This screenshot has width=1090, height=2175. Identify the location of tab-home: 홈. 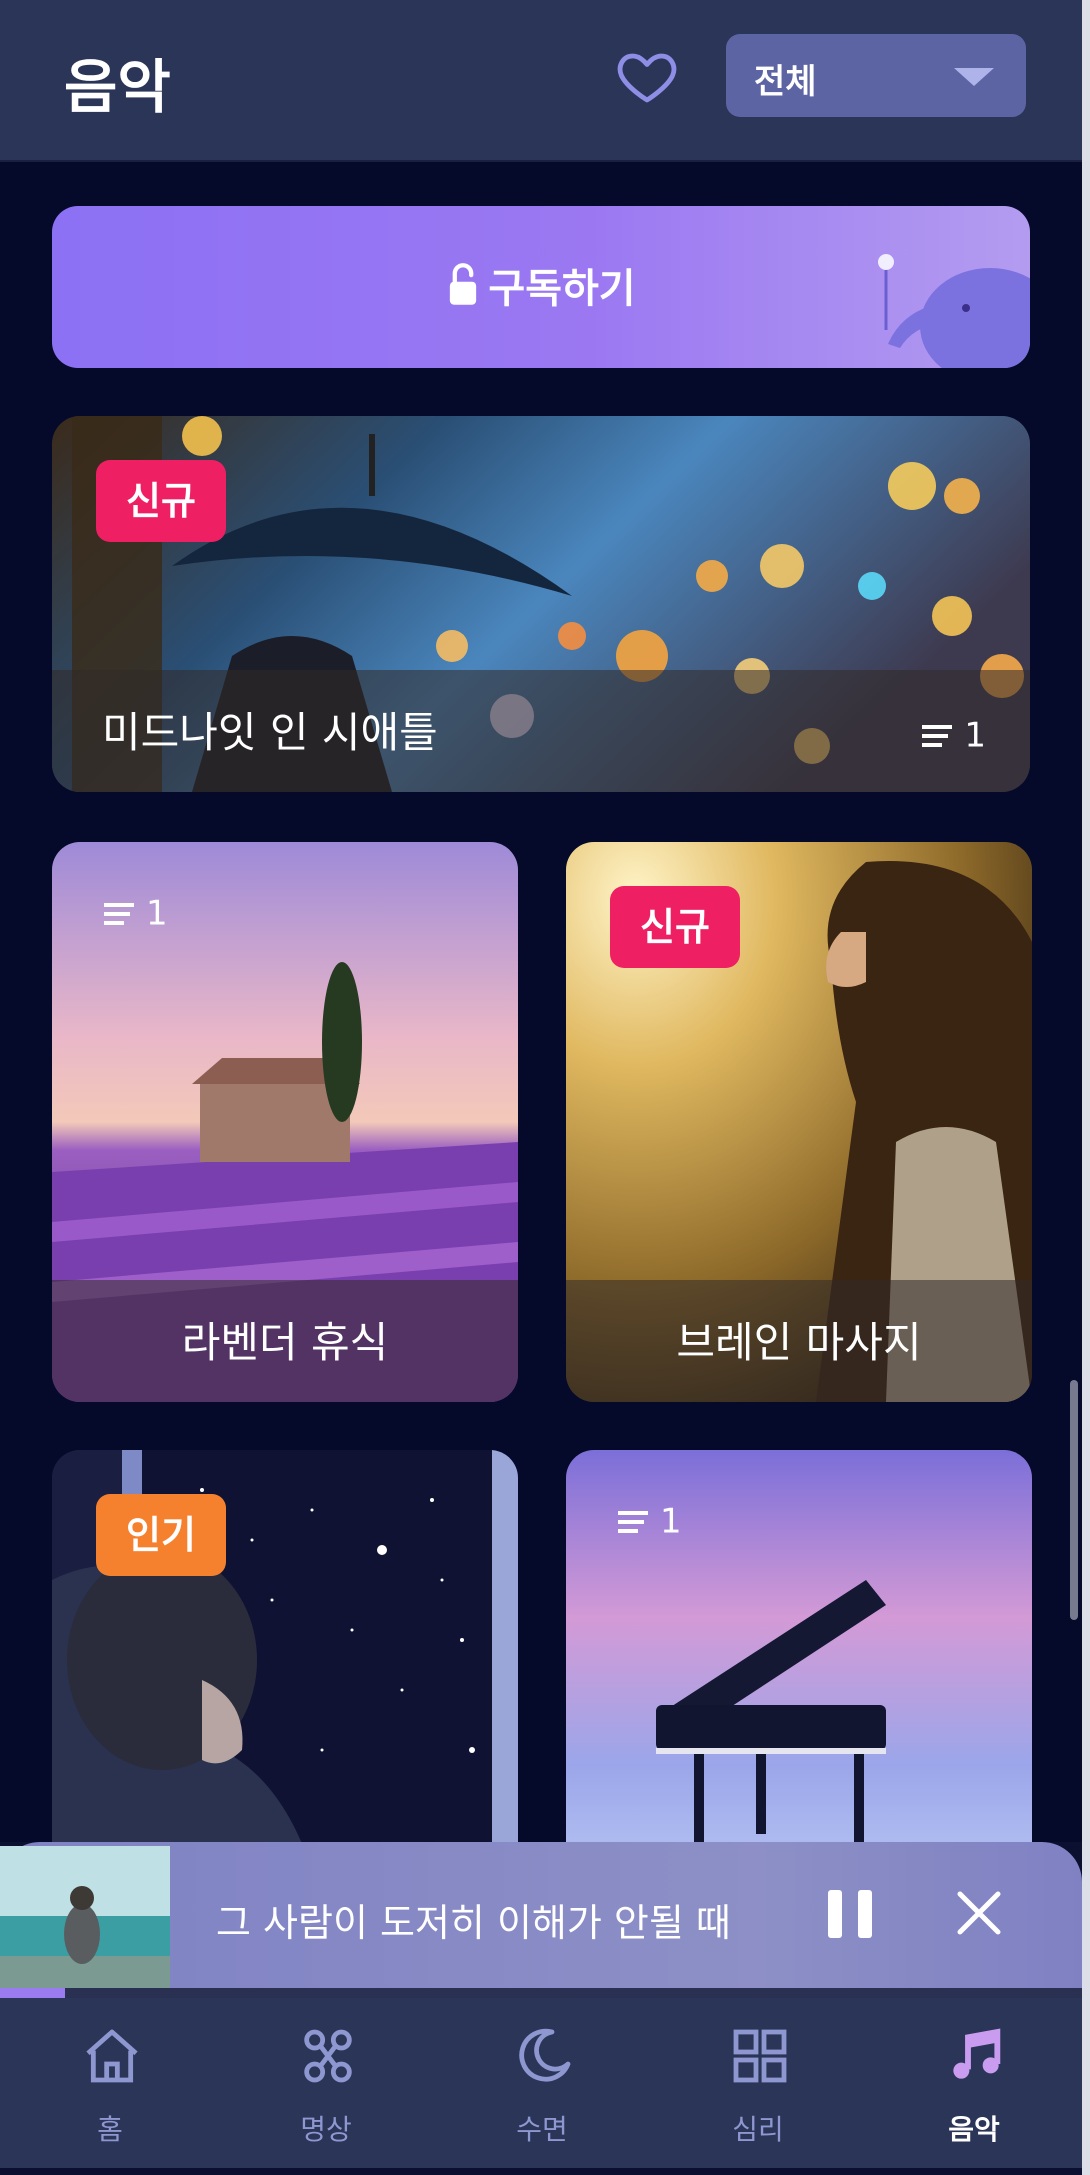
(110, 2083).